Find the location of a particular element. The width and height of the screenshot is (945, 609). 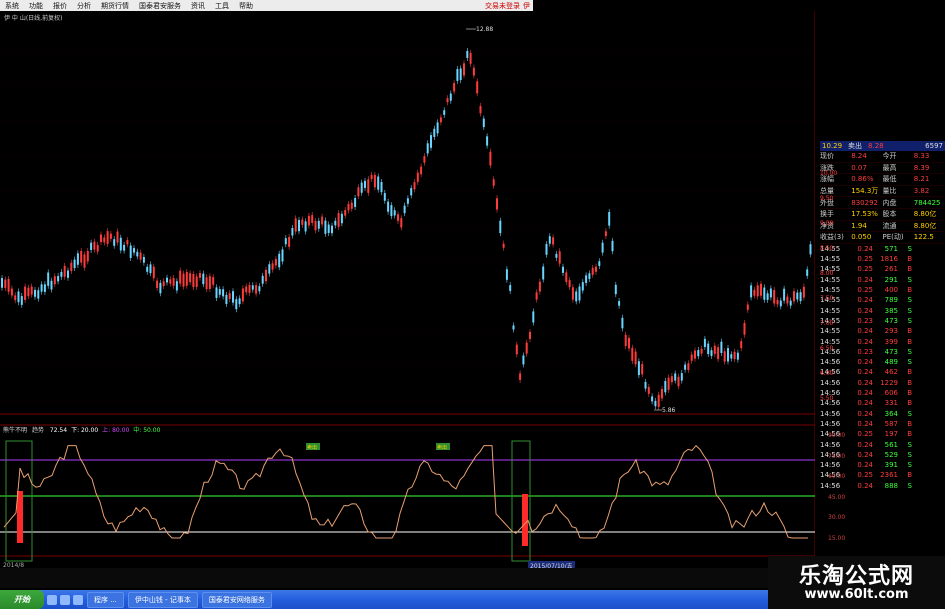

price-tick: 5.50 is located at coordinates (827, 398).